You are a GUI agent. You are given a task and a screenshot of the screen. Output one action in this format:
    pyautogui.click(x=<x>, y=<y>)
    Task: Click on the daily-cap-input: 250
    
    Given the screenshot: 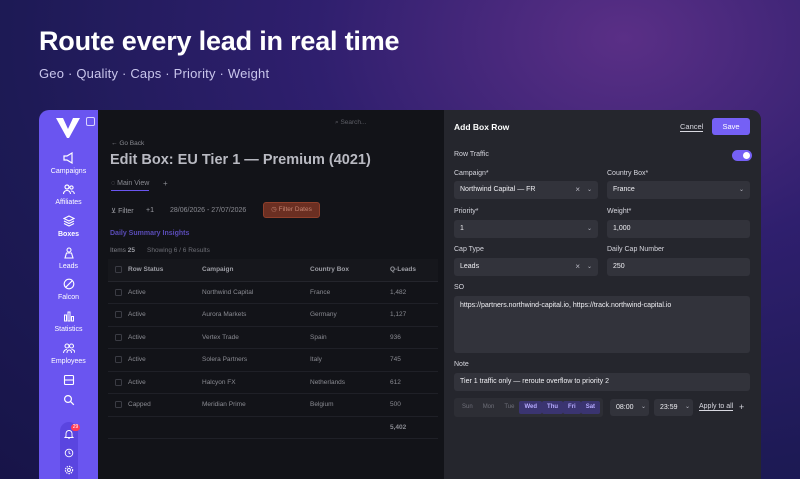 What is the action you would take?
    pyautogui.click(x=678, y=267)
    